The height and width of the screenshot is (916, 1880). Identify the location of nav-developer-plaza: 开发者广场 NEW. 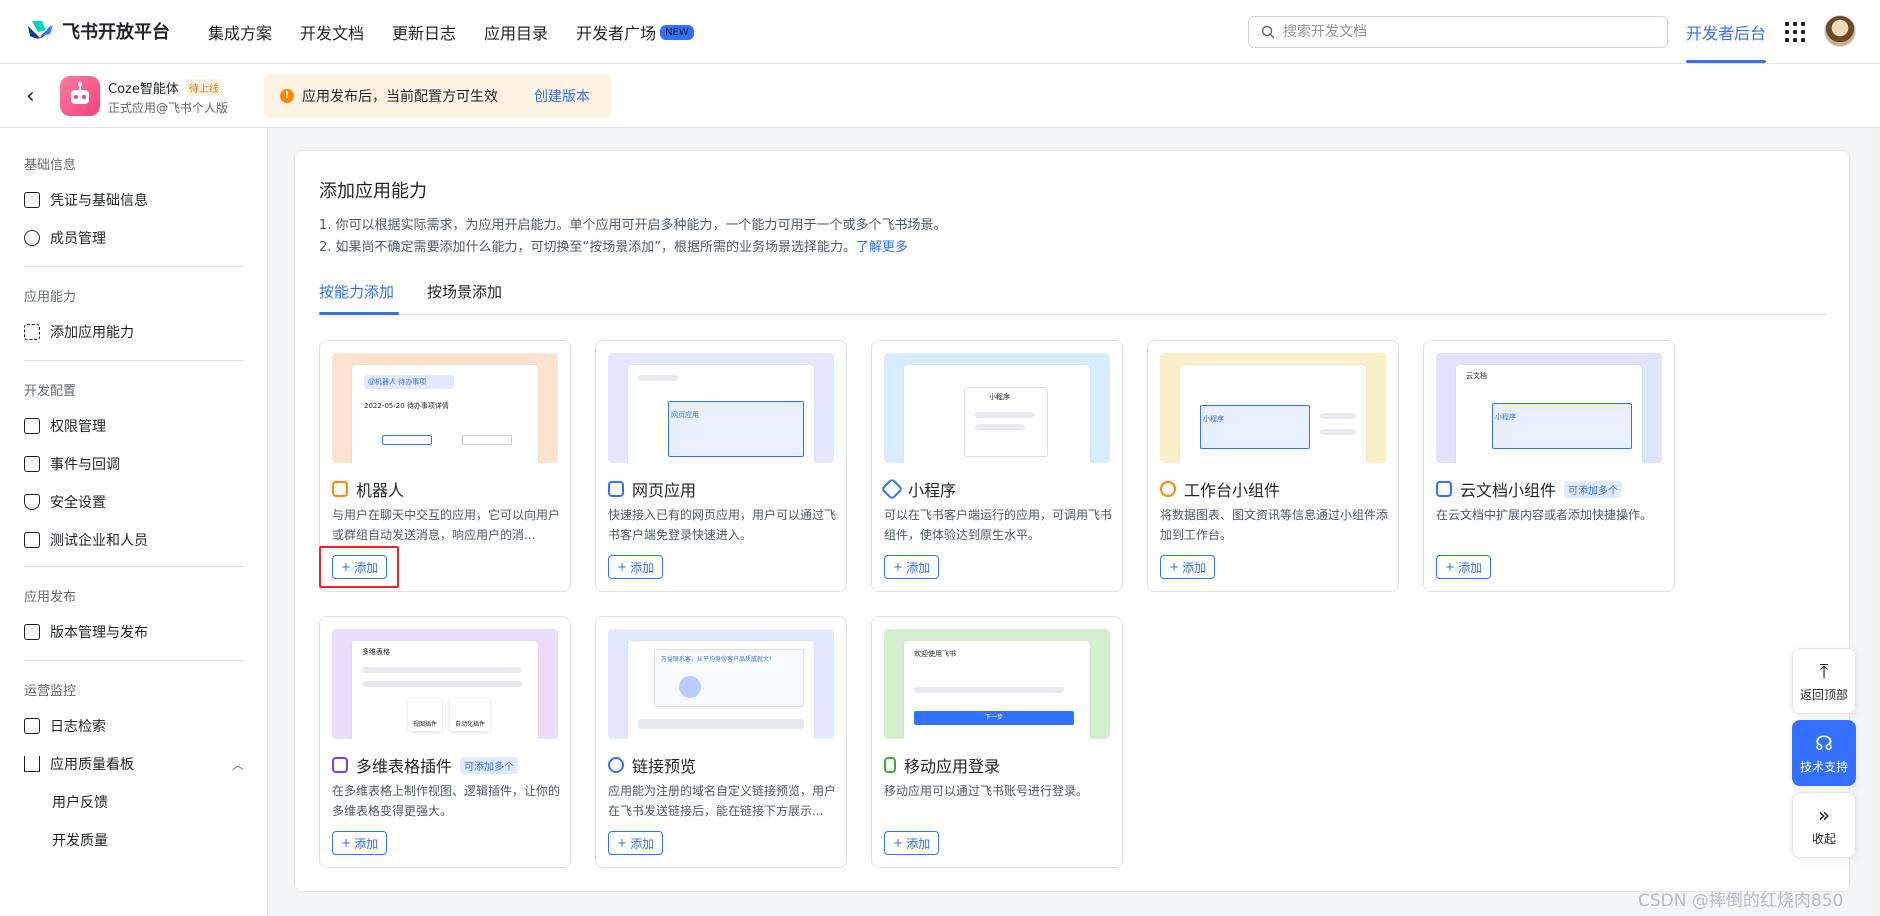
(635, 32).